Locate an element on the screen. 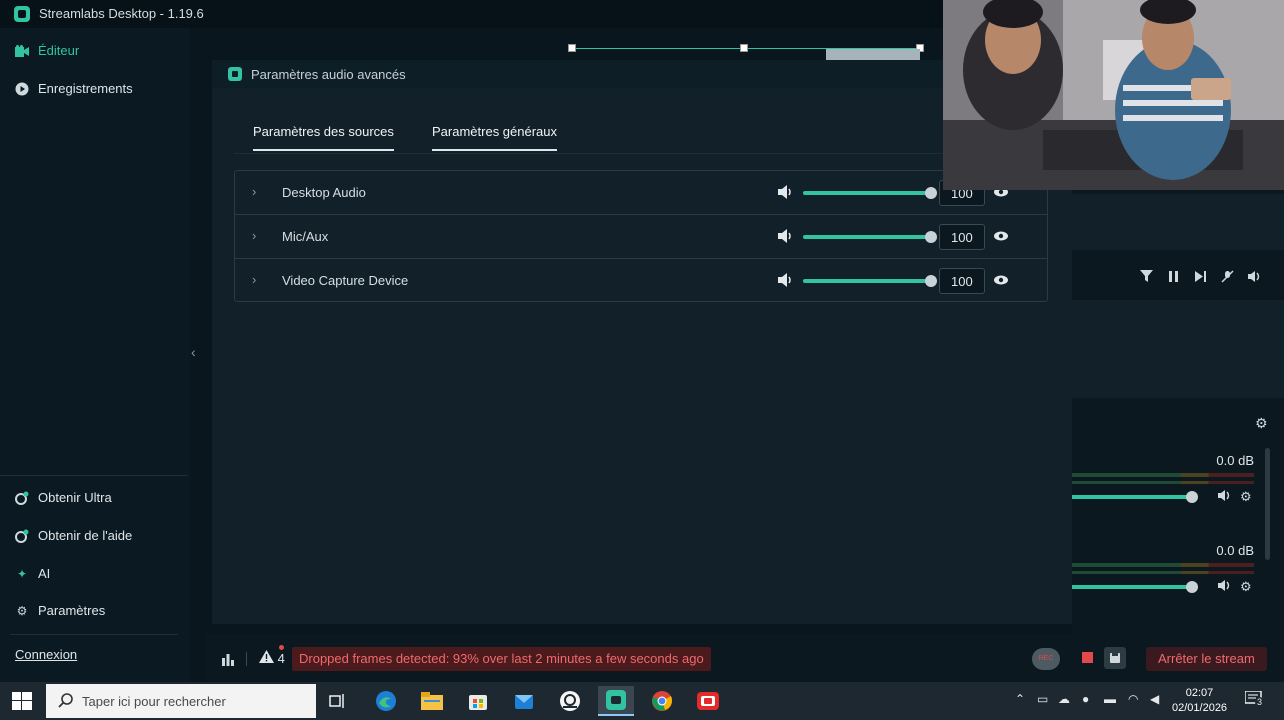 The image size is (1284, 720). tab-general-settings: Paramètres généraux is located at coordinates (495, 137).